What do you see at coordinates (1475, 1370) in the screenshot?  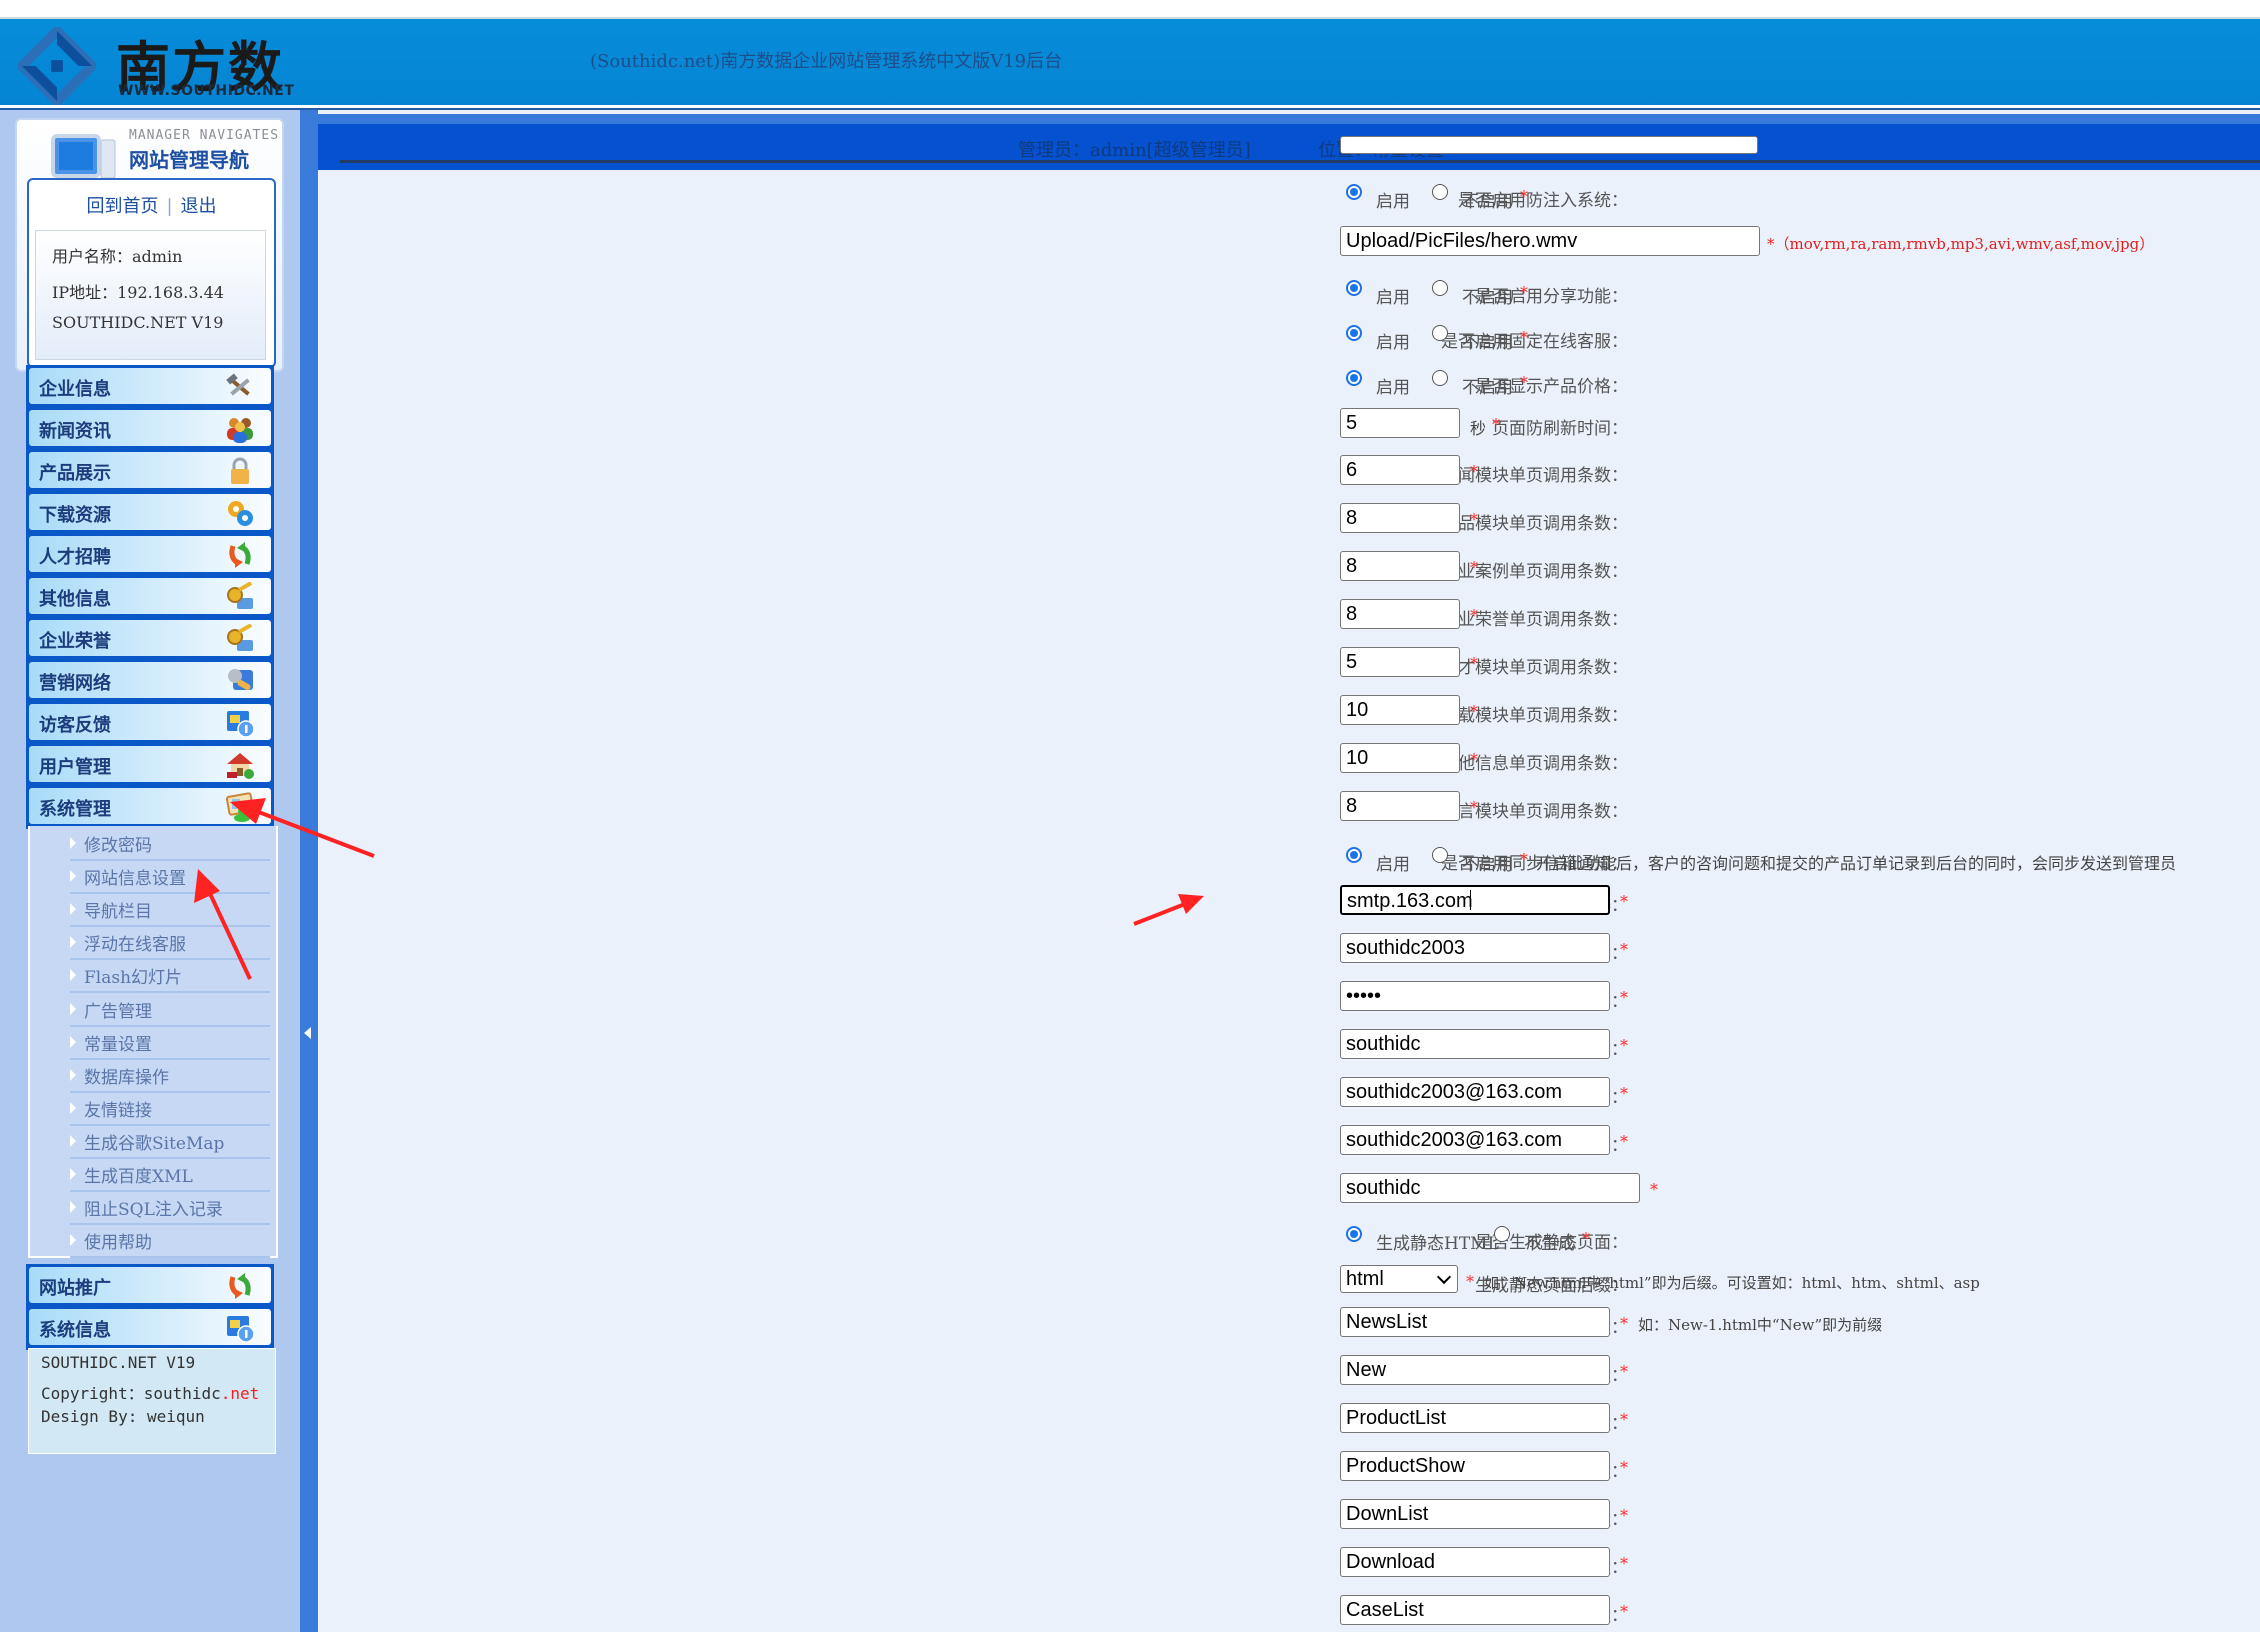 I see `prefix-input: New` at bounding box center [1475, 1370].